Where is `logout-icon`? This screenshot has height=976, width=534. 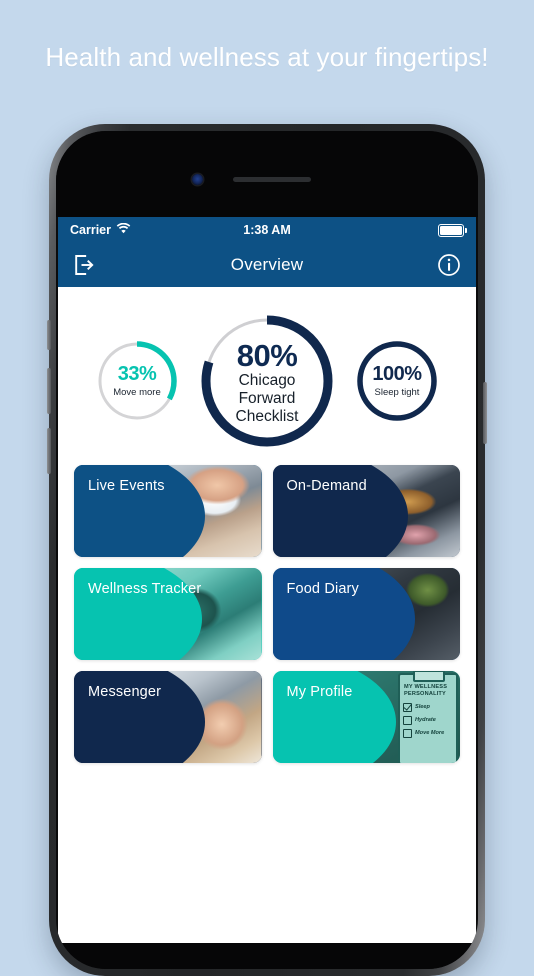
logout-icon is located at coordinates (84, 265).